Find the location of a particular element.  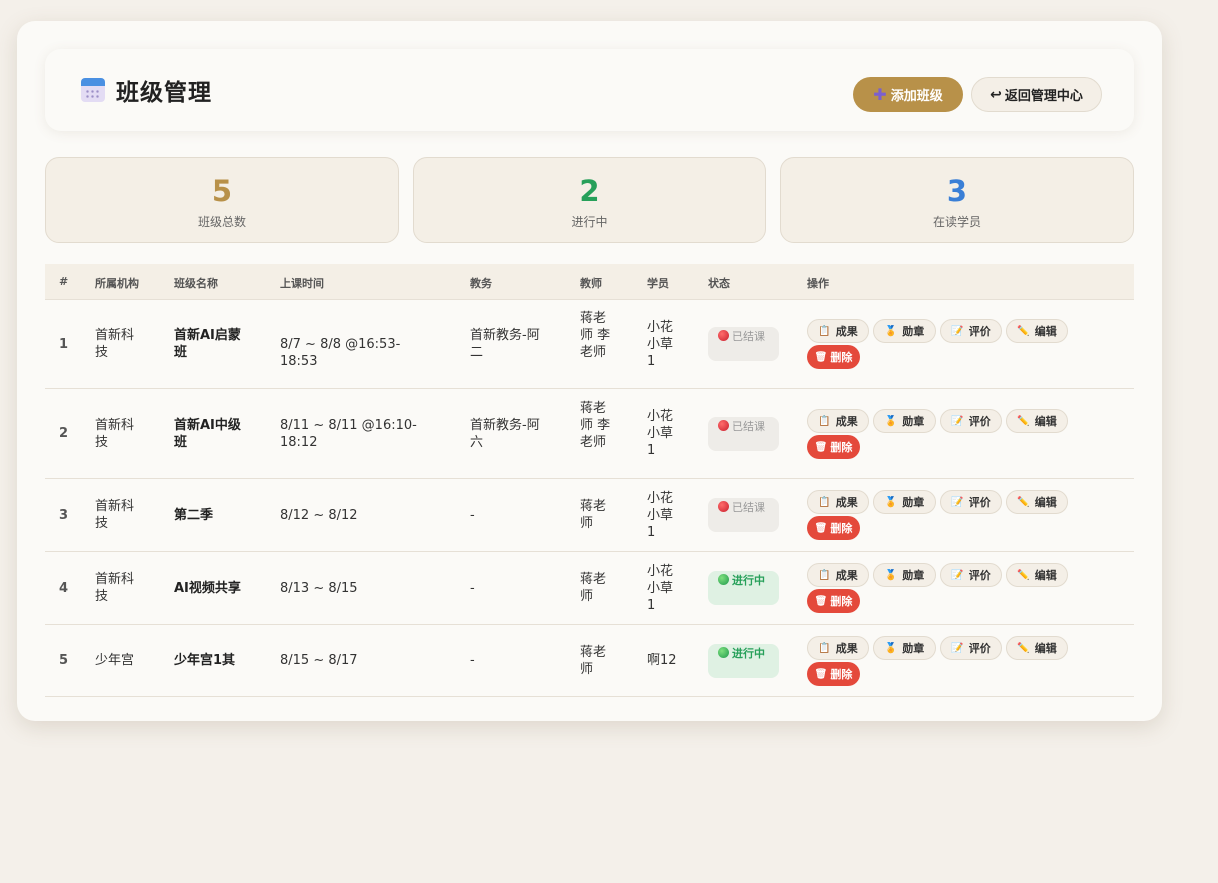

row-index: 2 is located at coordinates (64, 433).